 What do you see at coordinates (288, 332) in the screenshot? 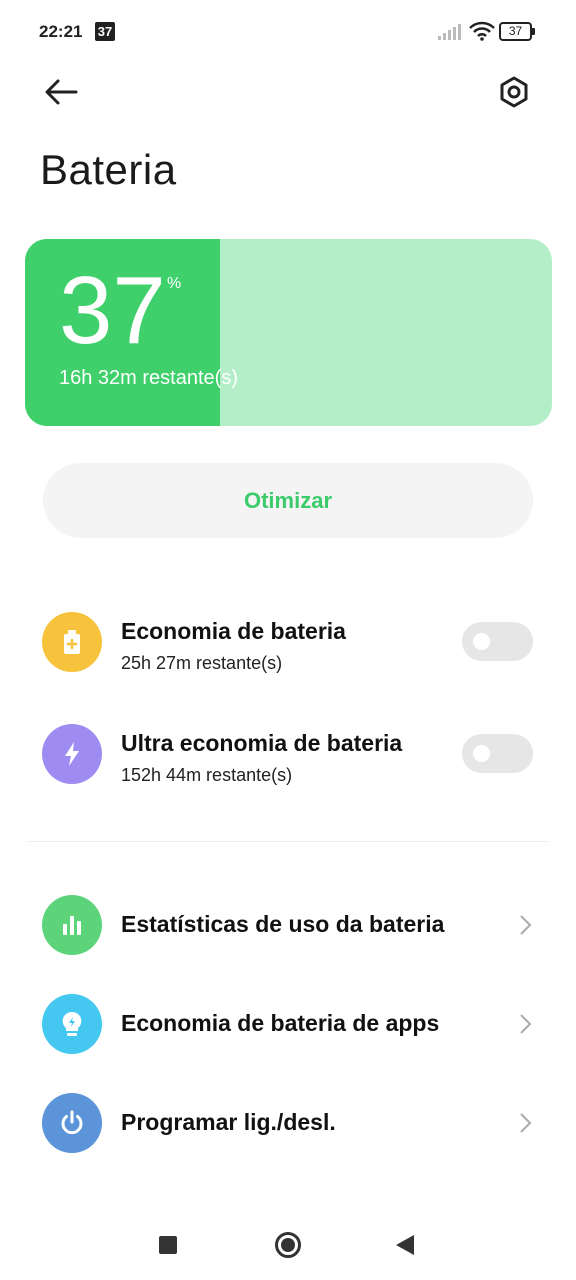
I see `battery-level-card: 37 % 16h 32m restante(s)` at bounding box center [288, 332].